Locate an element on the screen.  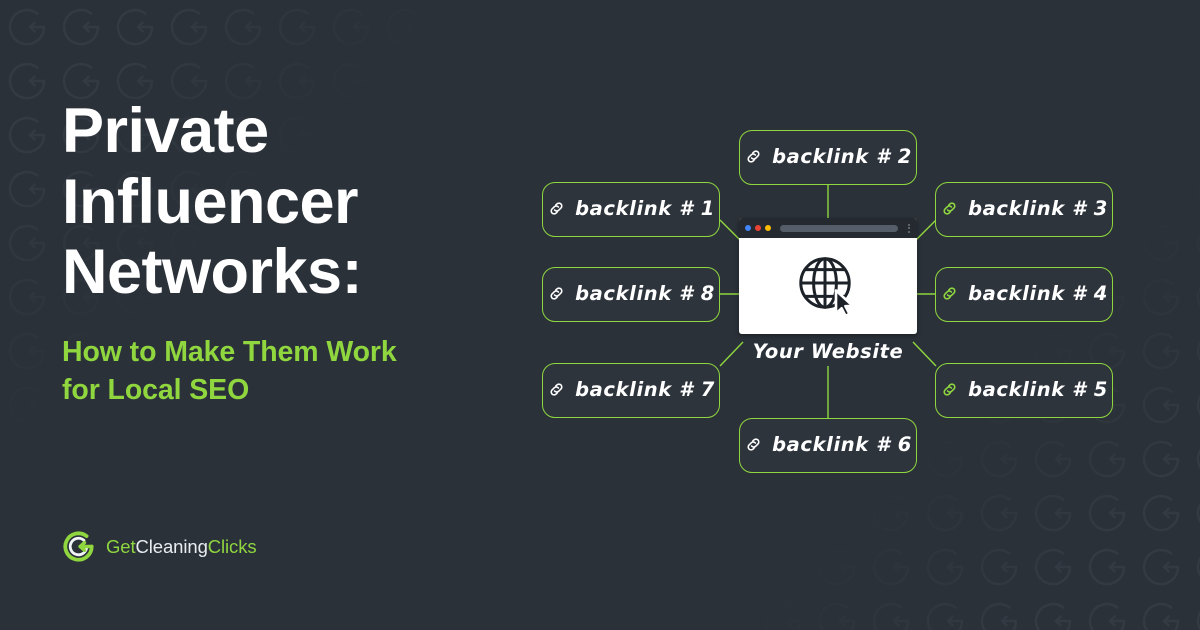
address-bar is located at coordinates (839, 228).